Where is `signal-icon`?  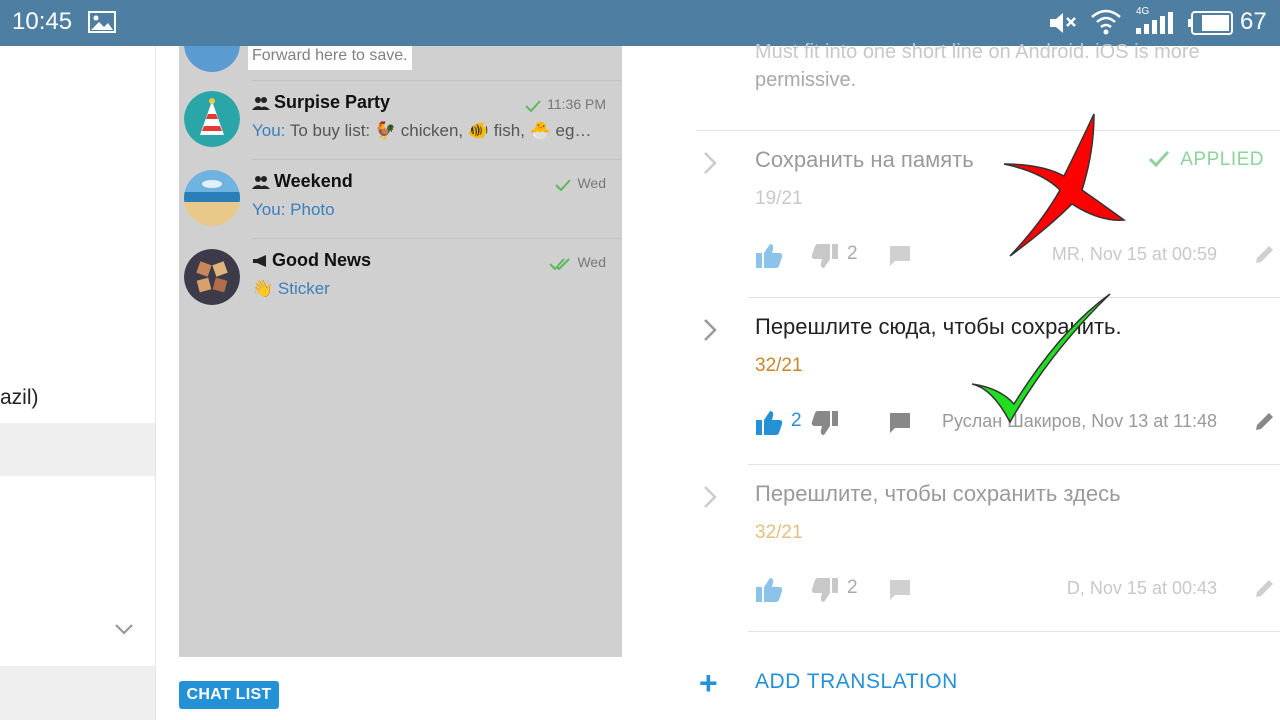
signal-icon is located at coordinates (1154, 23).